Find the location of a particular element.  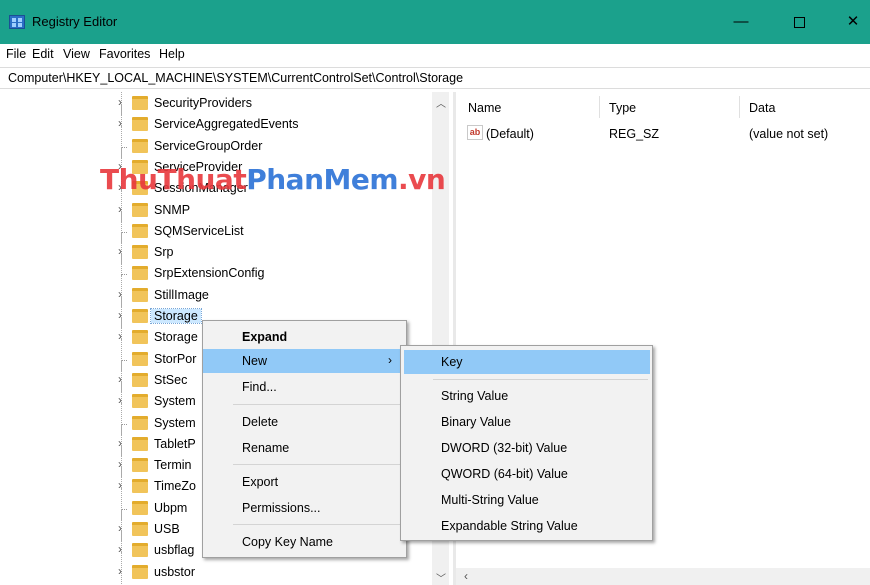

tree-item-label: Srp is located at coordinates (164, 252).